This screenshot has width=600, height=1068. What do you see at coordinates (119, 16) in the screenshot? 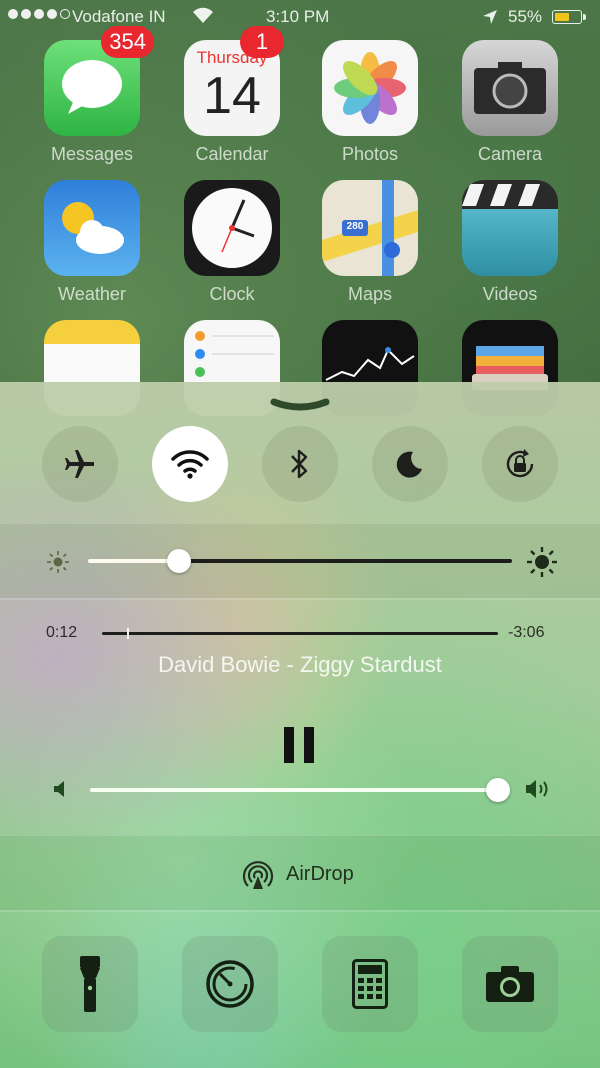
I see `carrier-name: Vodafone IN` at bounding box center [119, 16].